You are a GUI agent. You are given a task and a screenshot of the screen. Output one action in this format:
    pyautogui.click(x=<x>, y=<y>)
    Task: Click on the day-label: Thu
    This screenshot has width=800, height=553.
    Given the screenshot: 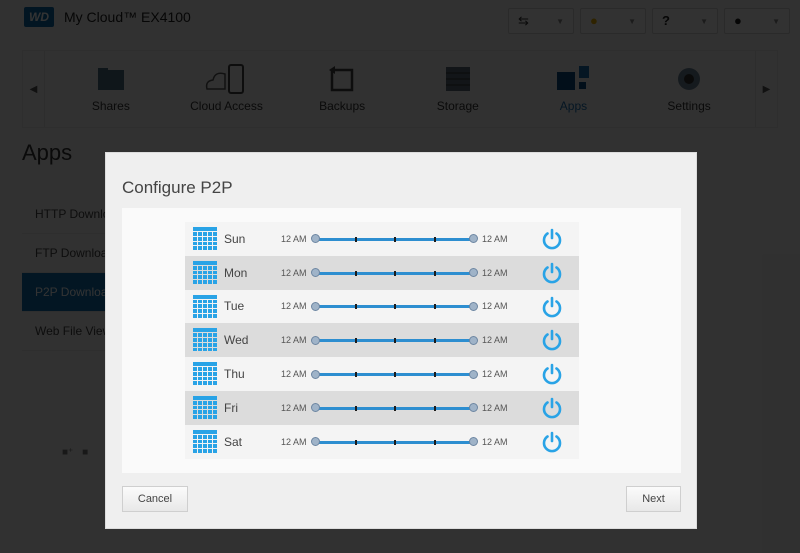 What is the action you would take?
    pyautogui.click(x=234, y=374)
    